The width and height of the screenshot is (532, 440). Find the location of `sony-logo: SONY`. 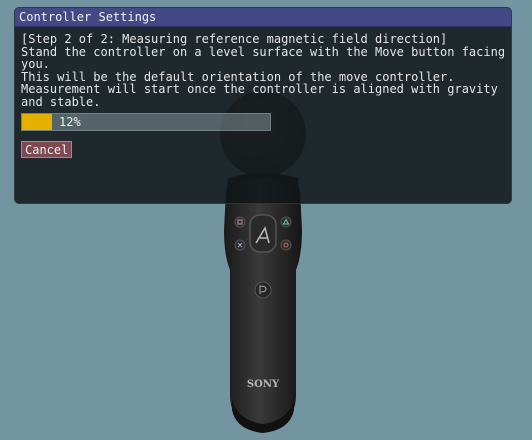

sony-logo: SONY is located at coordinates (263, 384).